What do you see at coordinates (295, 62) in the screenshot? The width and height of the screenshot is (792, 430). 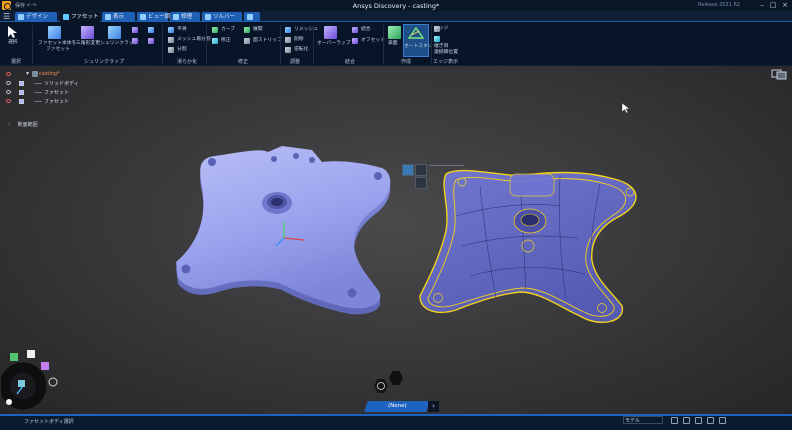 I see `group-label-adjust: 調整` at bounding box center [295, 62].